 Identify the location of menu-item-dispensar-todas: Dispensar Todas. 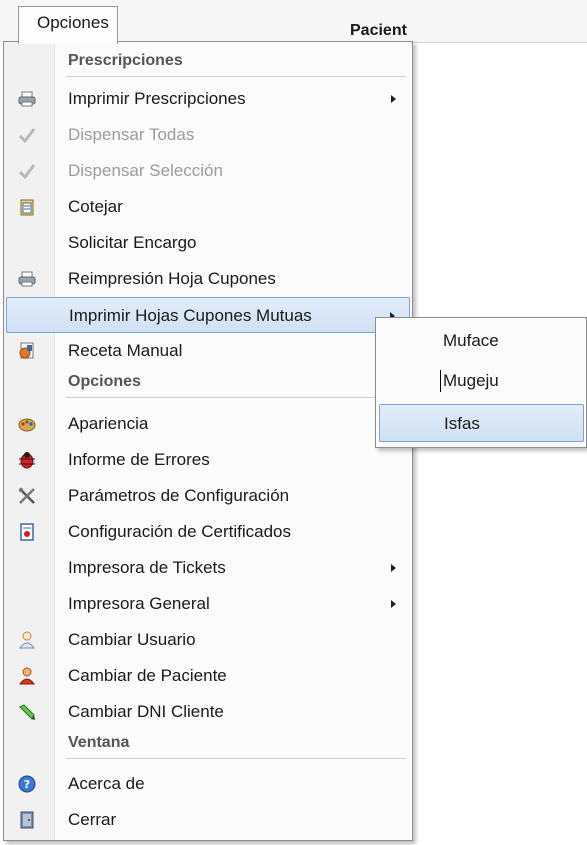
(208, 135).